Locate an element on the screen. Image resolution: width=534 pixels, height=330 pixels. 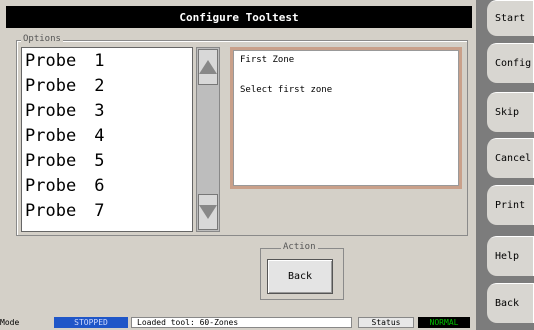
scroll-up-button is located at coordinates (208, 67).